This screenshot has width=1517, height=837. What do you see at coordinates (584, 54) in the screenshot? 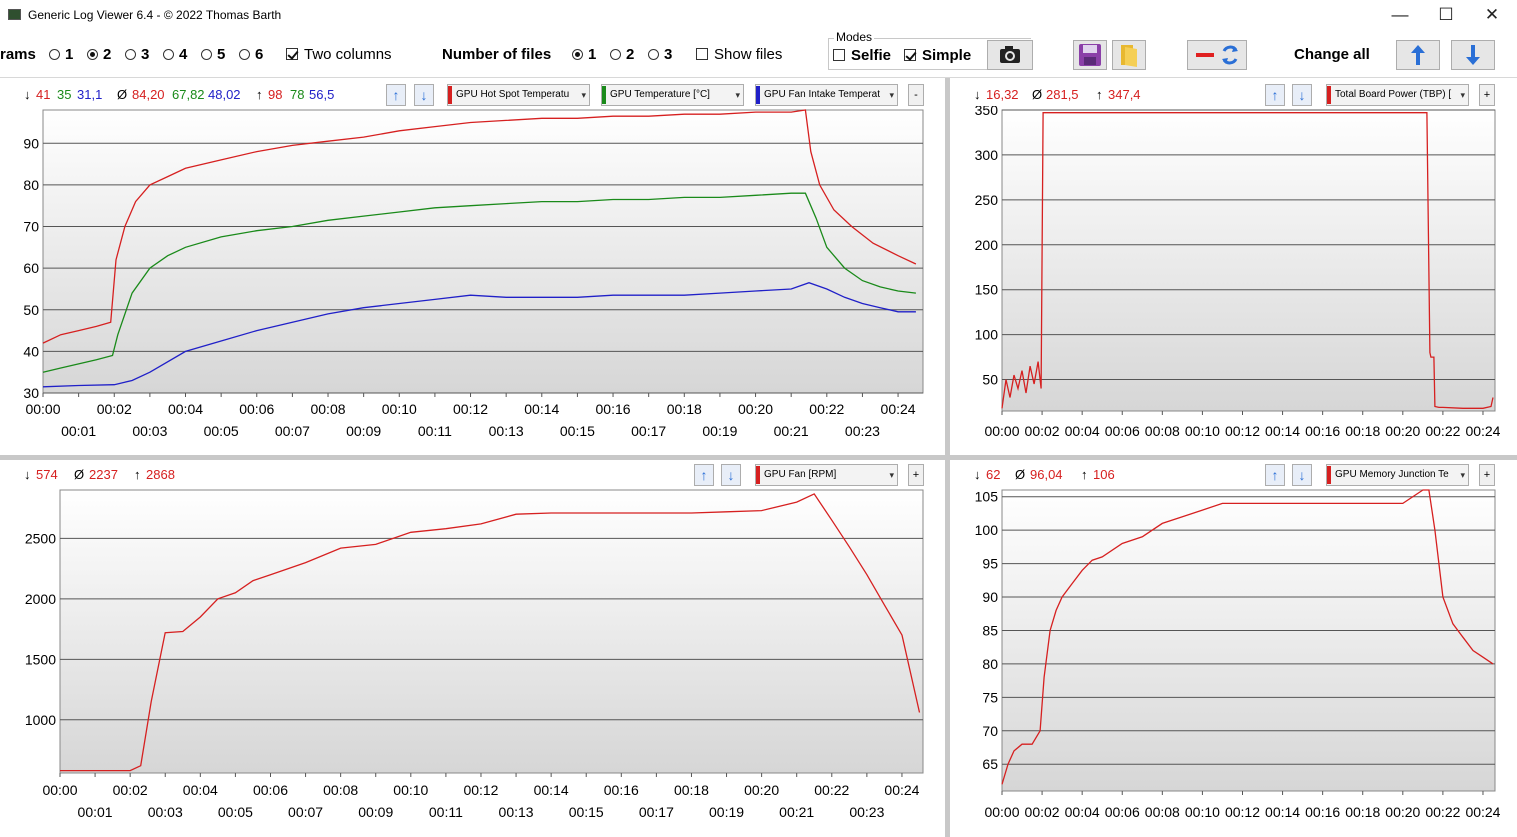
I see `files-radio-1: 1` at bounding box center [584, 54].